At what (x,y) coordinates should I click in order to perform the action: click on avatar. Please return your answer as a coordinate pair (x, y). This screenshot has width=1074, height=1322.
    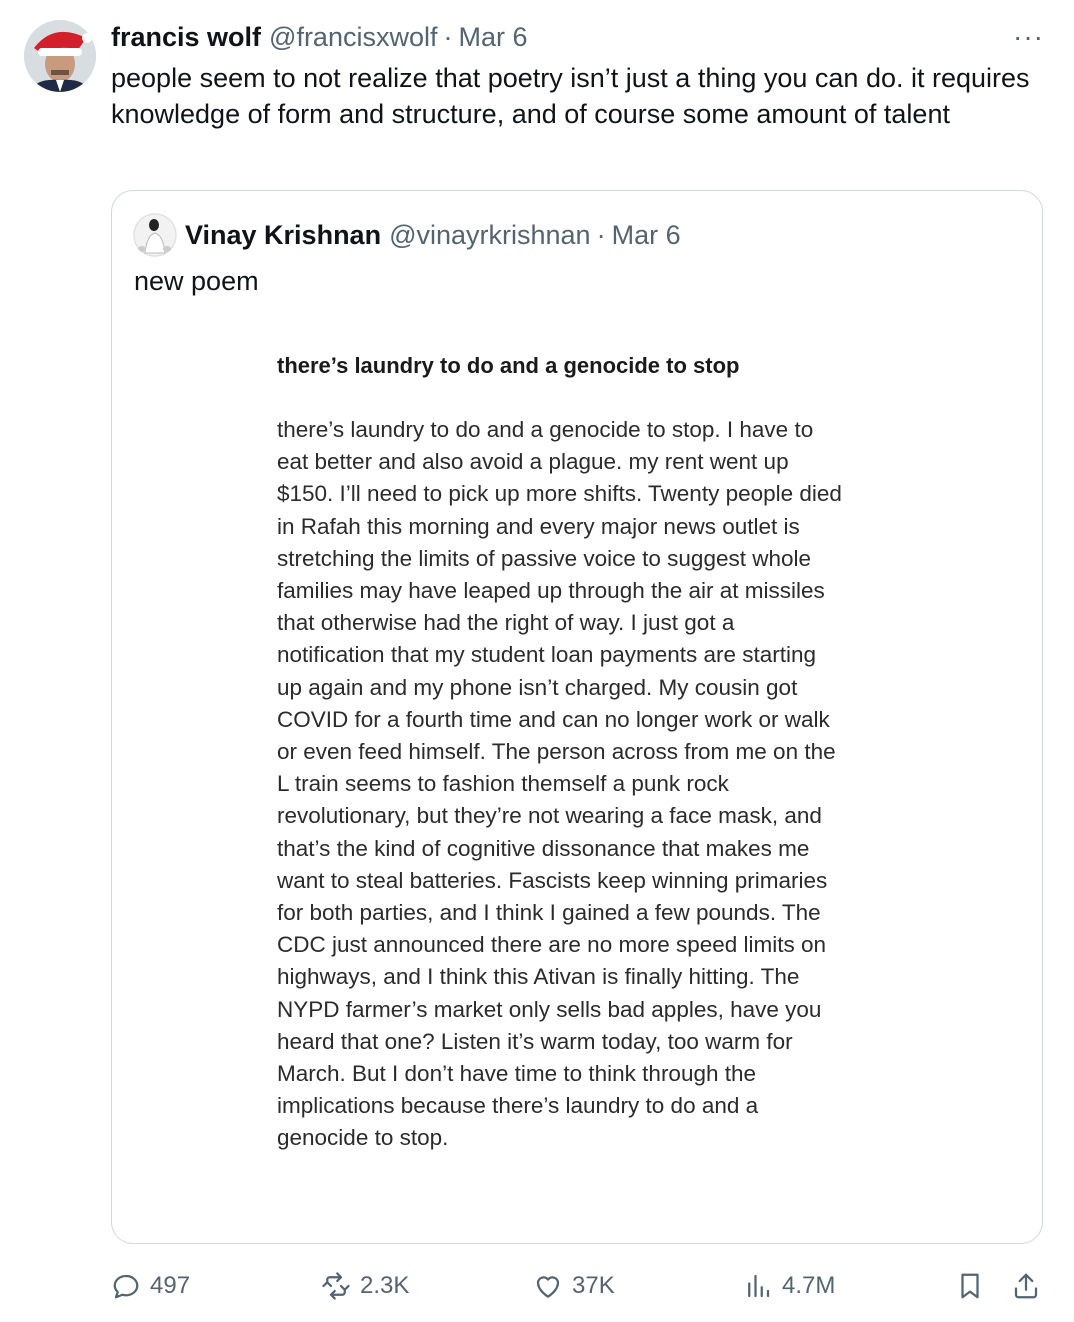
    Looking at the image, I should click on (60, 56).